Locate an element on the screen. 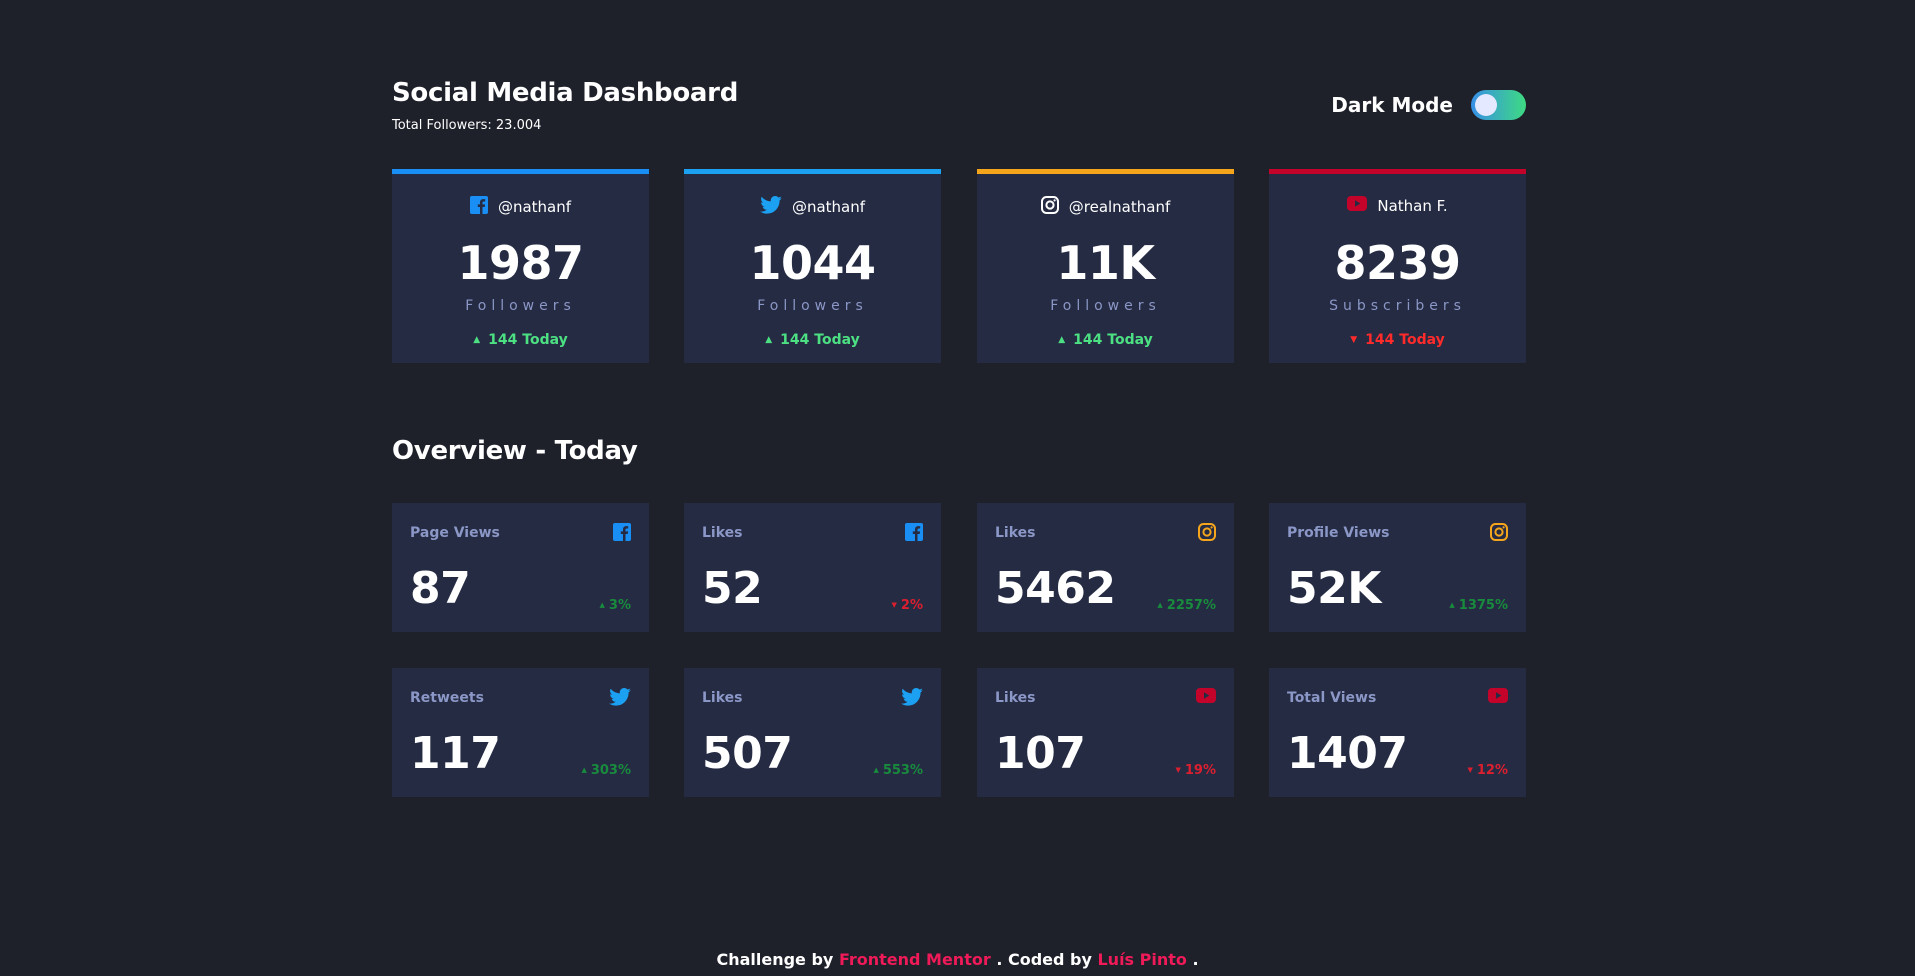 The height and width of the screenshot is (976, 1915). frontend-mentor-link: Frontend Mentor is located at coordinates (915, 959).